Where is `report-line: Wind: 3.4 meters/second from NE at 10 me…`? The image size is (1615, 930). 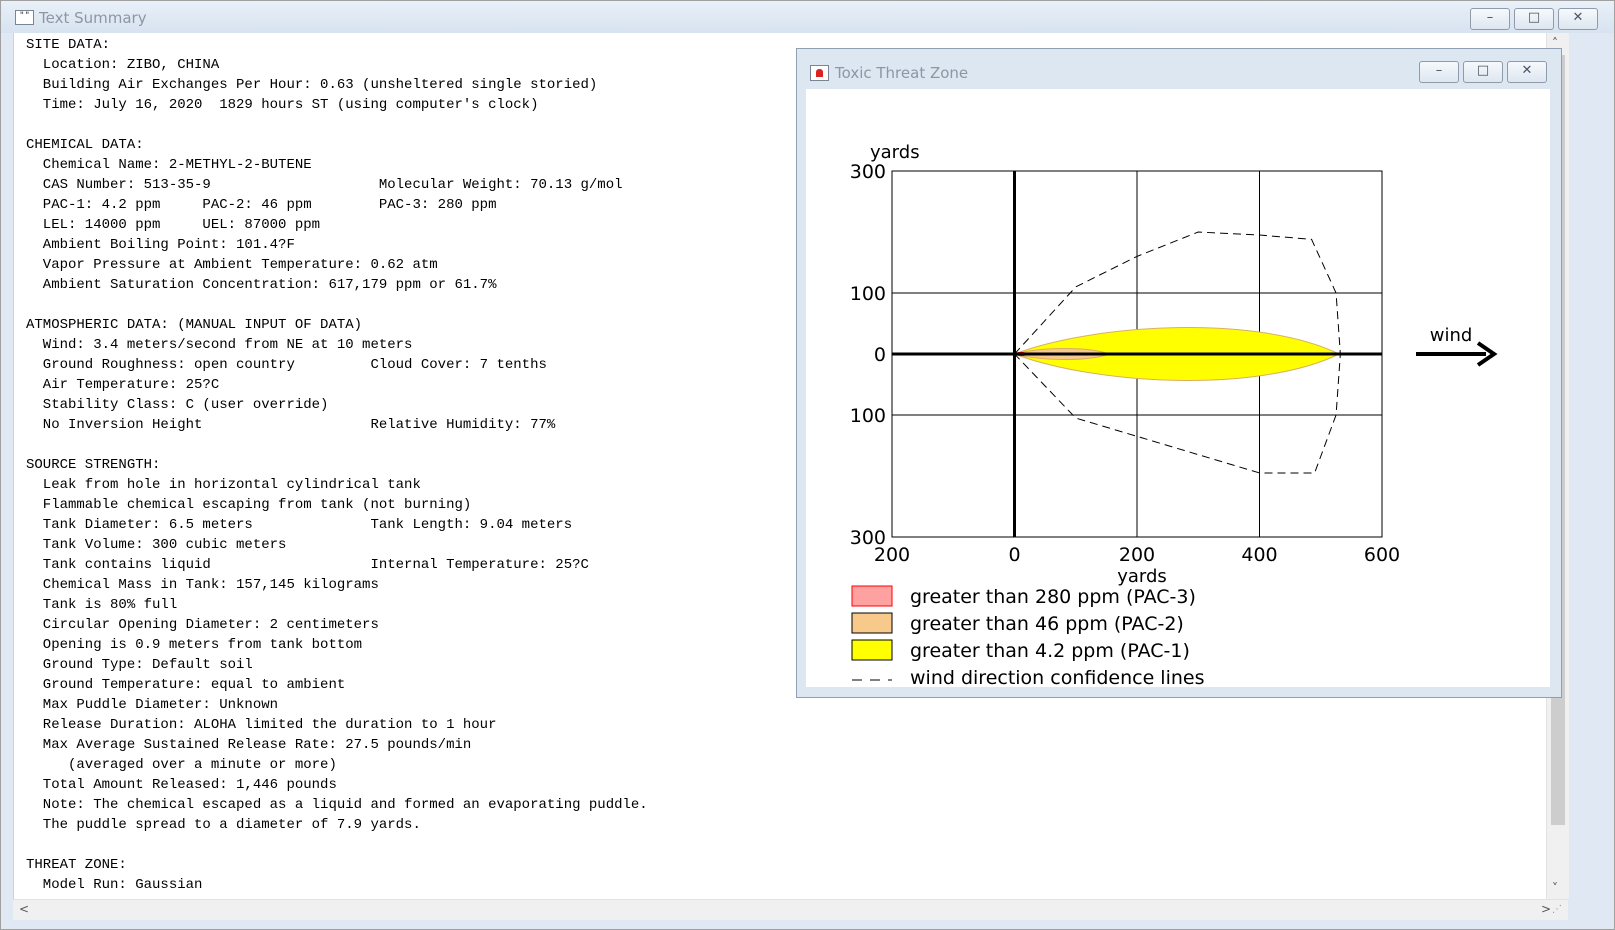 report-line: Wind: 3.4 meters/second from NE at 10 me… is located at coordinates (219, 345).